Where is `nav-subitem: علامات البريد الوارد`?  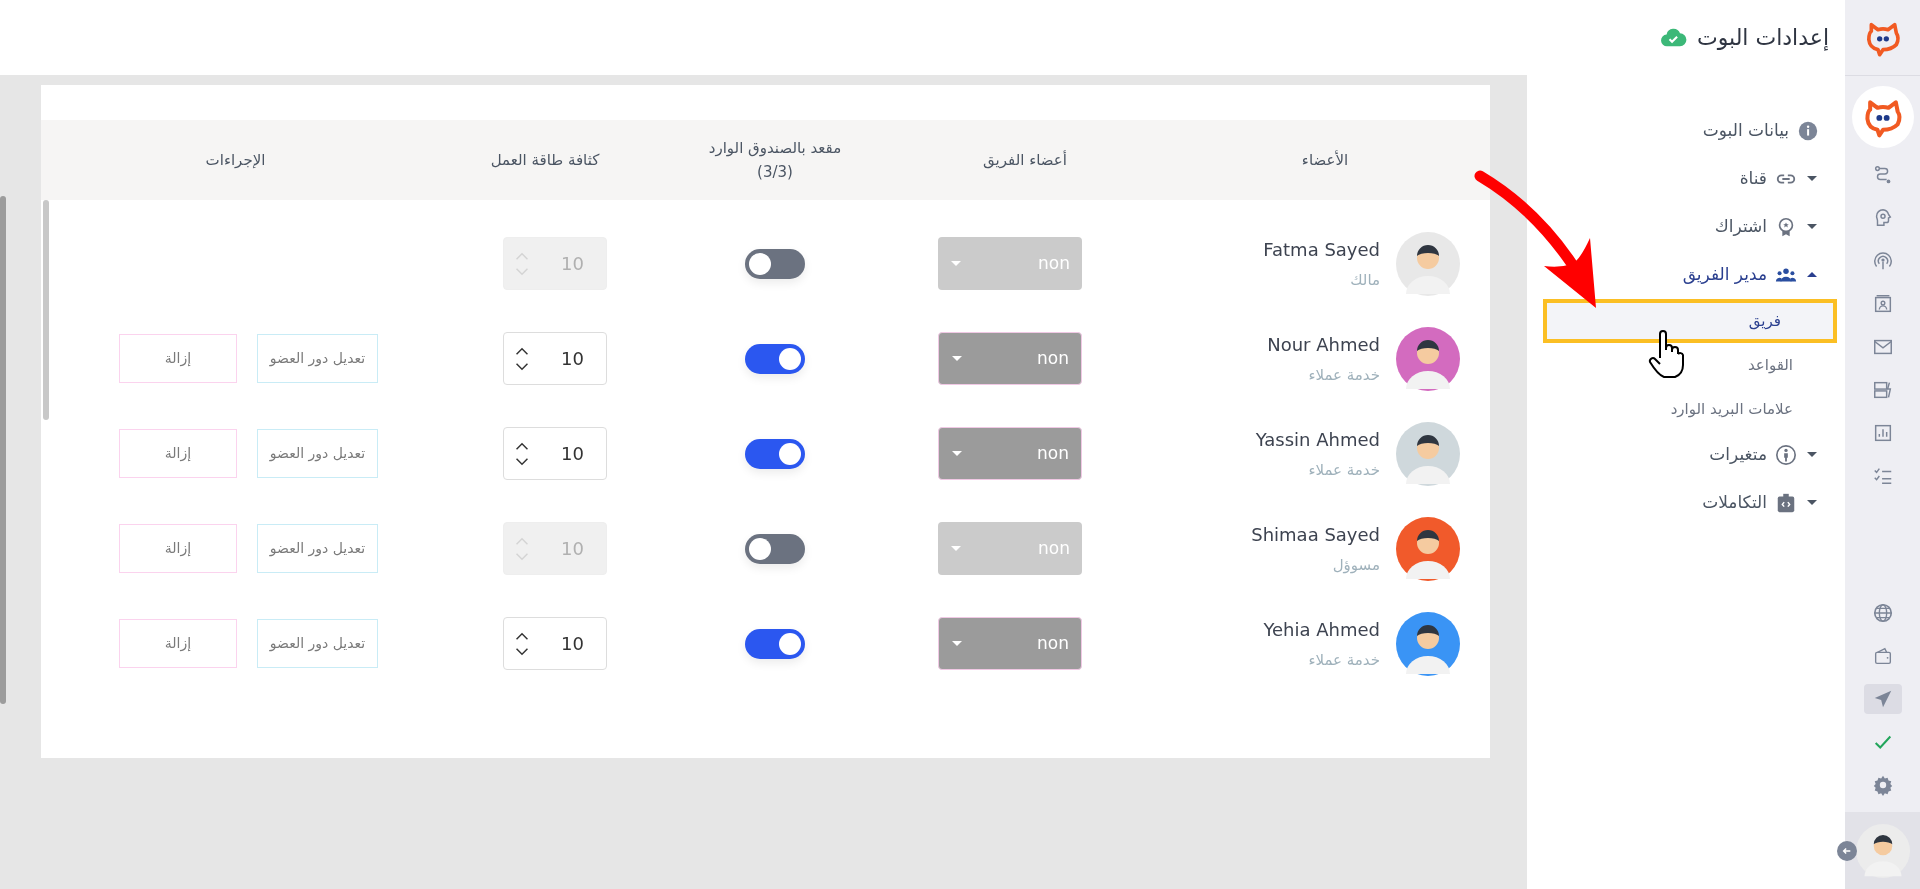
nav-subitem: علامات البريد الوارد is located at coordinates (1690, 409).